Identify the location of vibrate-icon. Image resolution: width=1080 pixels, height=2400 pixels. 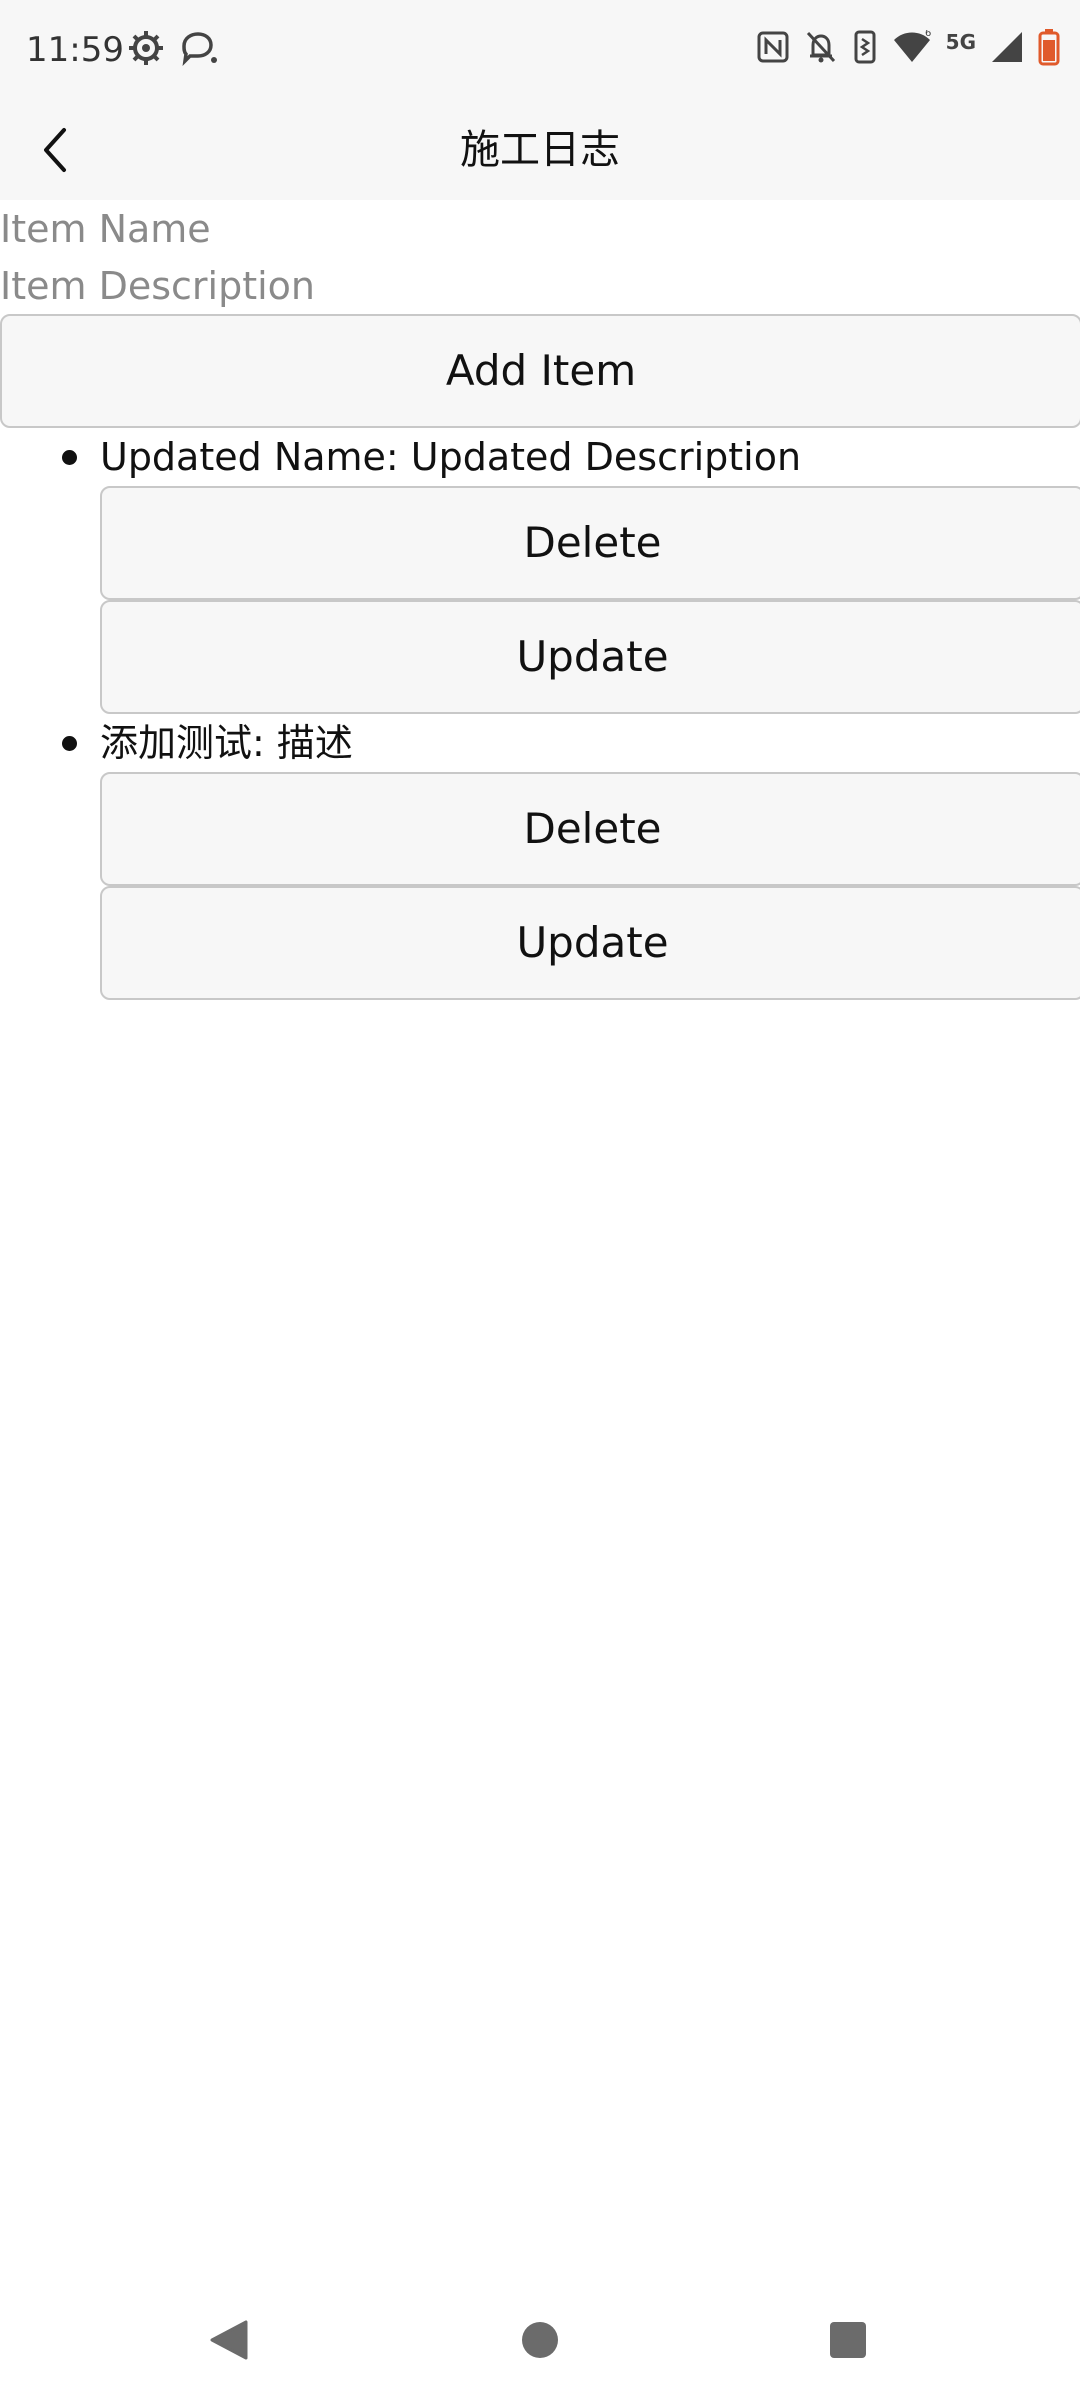
(865, 47).